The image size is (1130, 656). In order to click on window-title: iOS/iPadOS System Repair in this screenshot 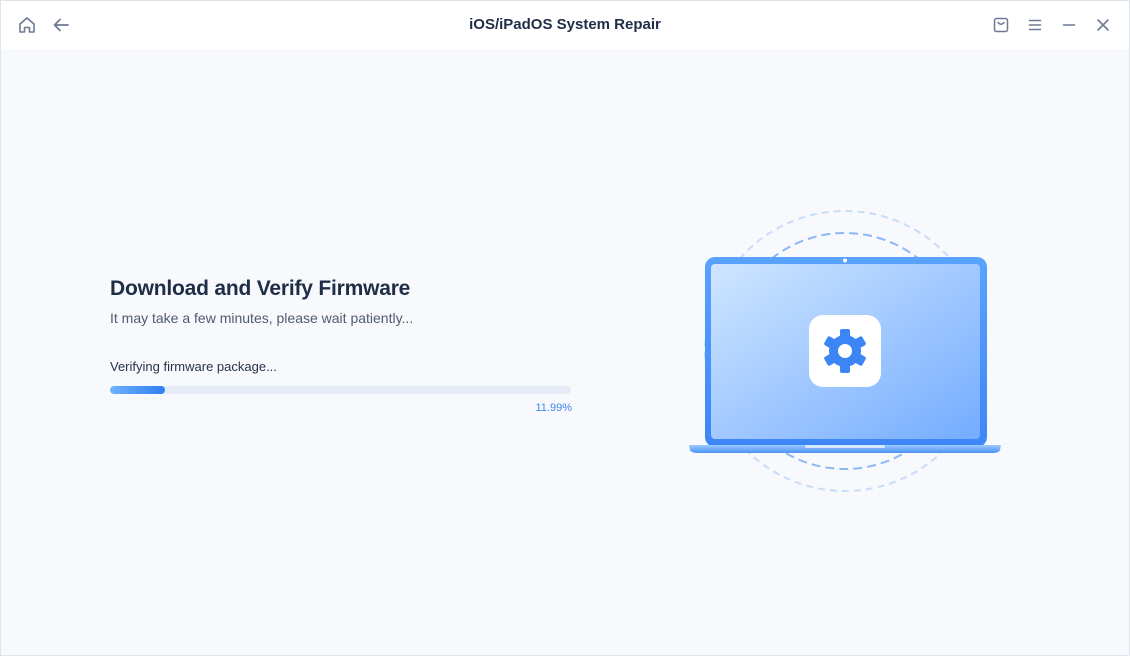, I will do `click(565, 24)`.